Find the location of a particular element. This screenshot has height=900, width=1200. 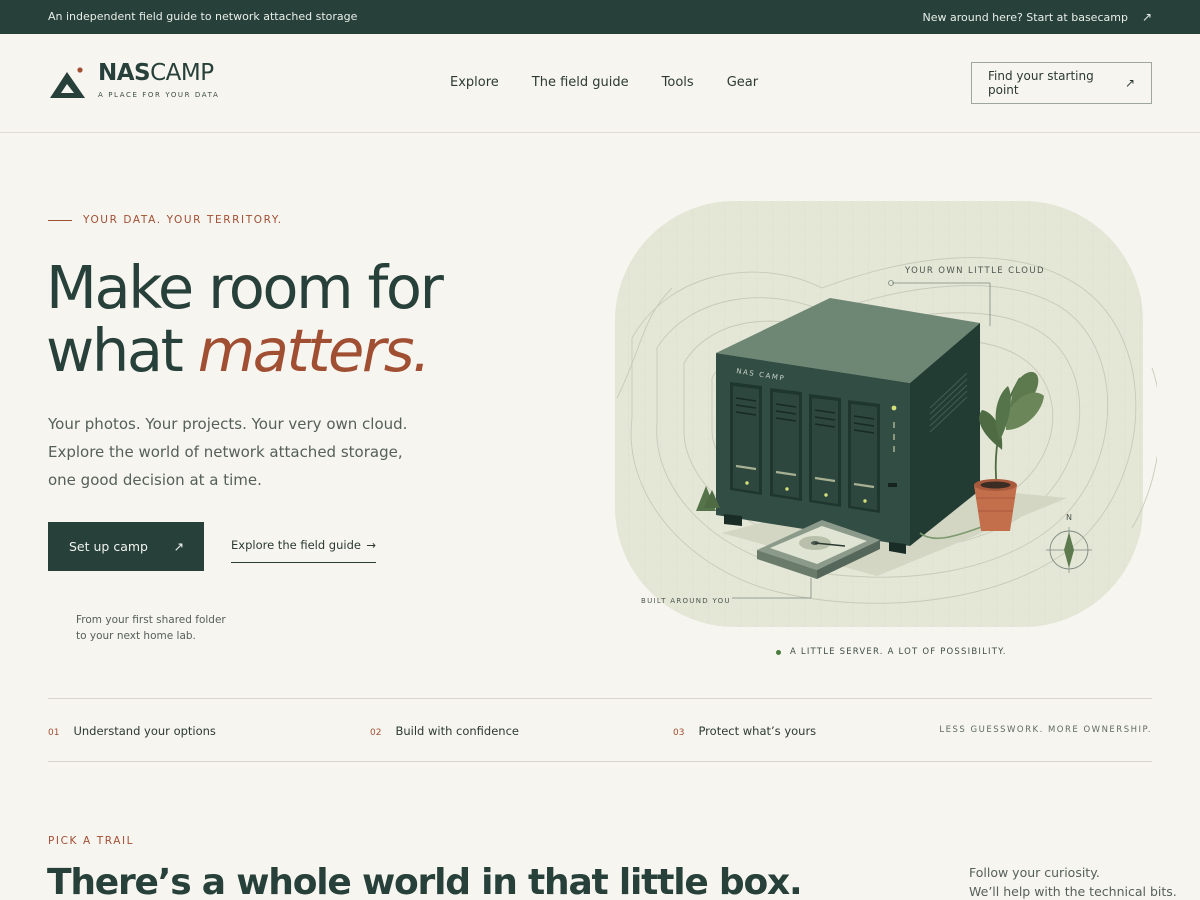

trails-eyebrow: PICK A TRAIL is located at coordinates (91, 841).